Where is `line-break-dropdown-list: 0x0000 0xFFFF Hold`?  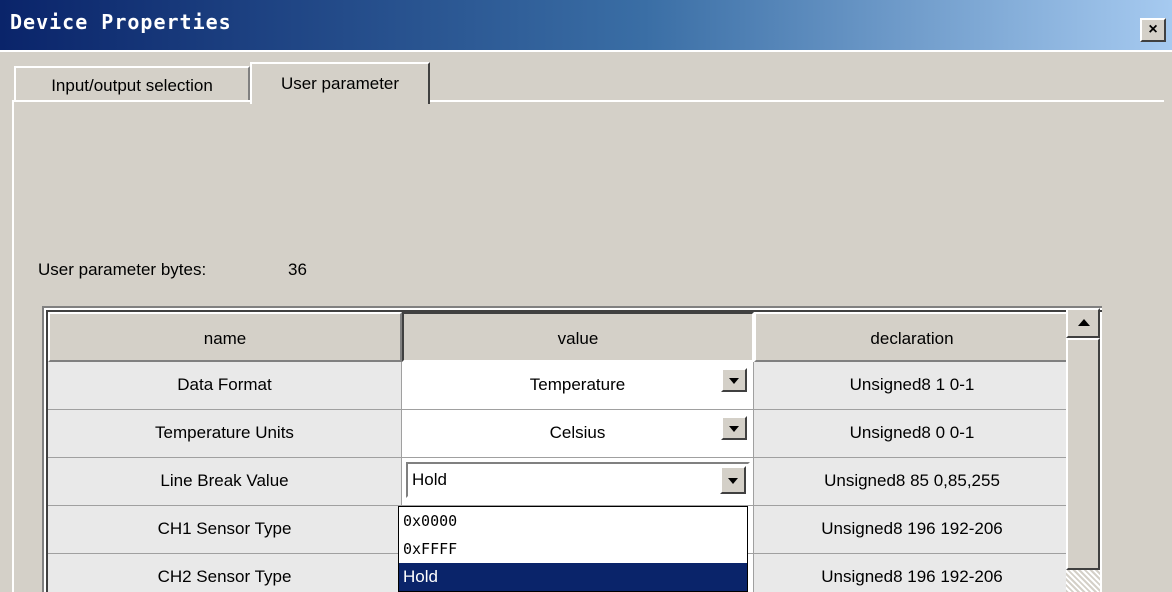
line-break-dropdown-list: 0x0000 0xFFFF Hold is located at coordinates (573, 549).